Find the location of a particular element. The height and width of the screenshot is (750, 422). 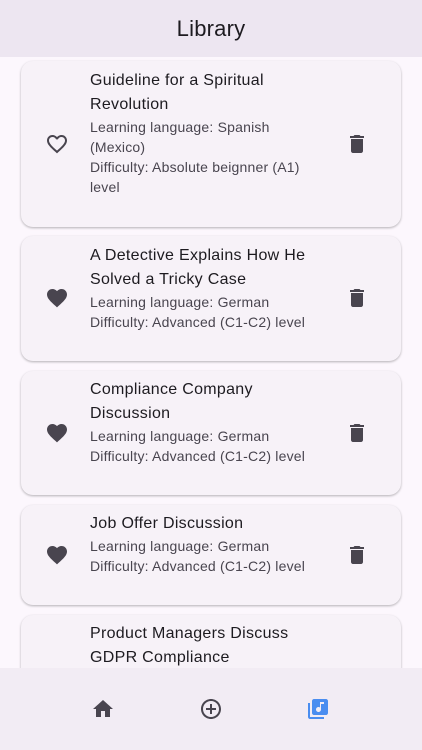

item-title: Job Offer Discussion is located at coordinates (167, 523).